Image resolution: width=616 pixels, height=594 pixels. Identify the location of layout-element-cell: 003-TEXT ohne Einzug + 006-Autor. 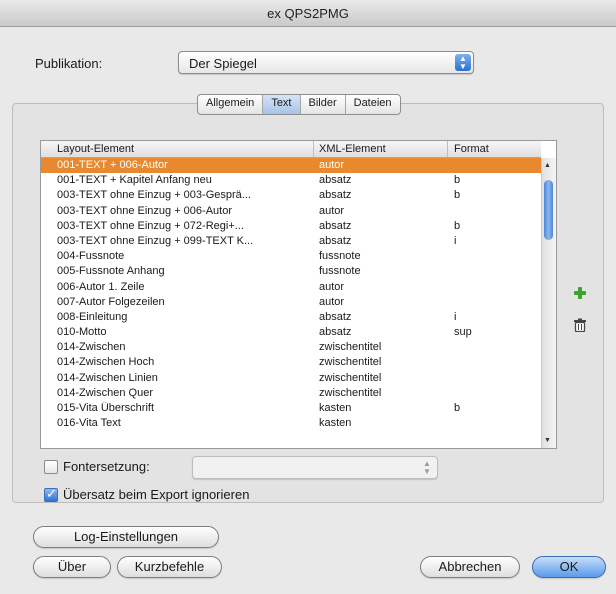
(144, 210).